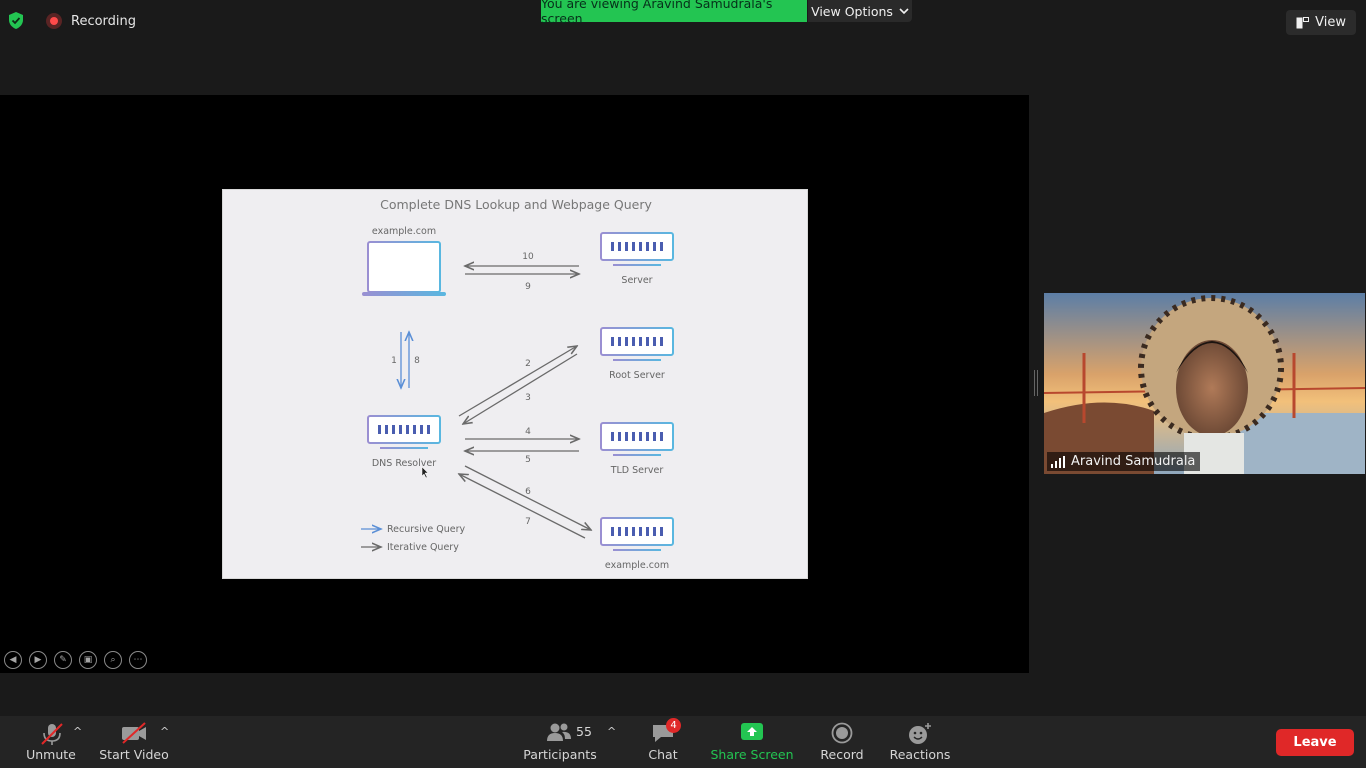 This screenshot has width=1366, height=768. Describe the element at coordinates (1036, 383) in the screenshot. I see `splitter-handle` at that location.